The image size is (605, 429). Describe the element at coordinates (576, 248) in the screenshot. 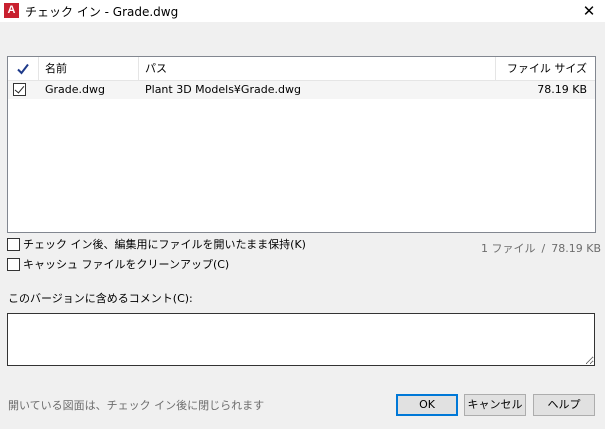

I see `total-size: 78.19 KB` at that location.